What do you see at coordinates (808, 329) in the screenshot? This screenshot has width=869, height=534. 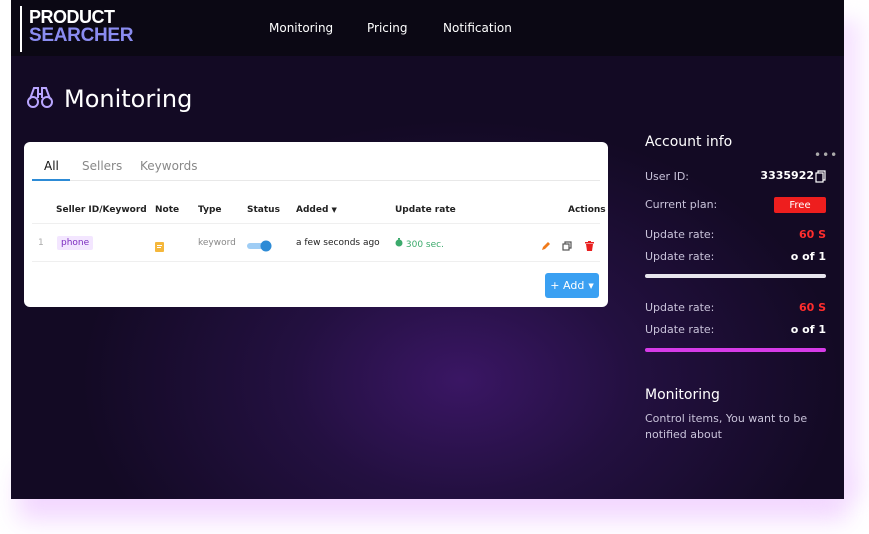 I see `update-rate-value-4: o of 1` at bounding box center [808, 329].